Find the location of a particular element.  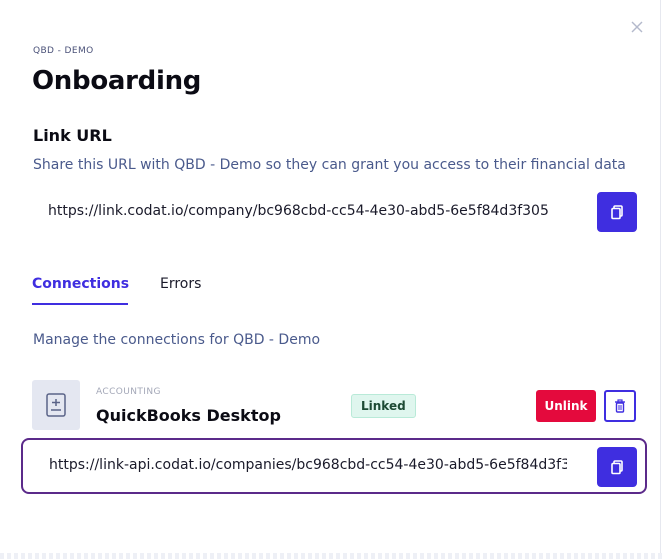

document-icon is located at coordinates (56, 405).